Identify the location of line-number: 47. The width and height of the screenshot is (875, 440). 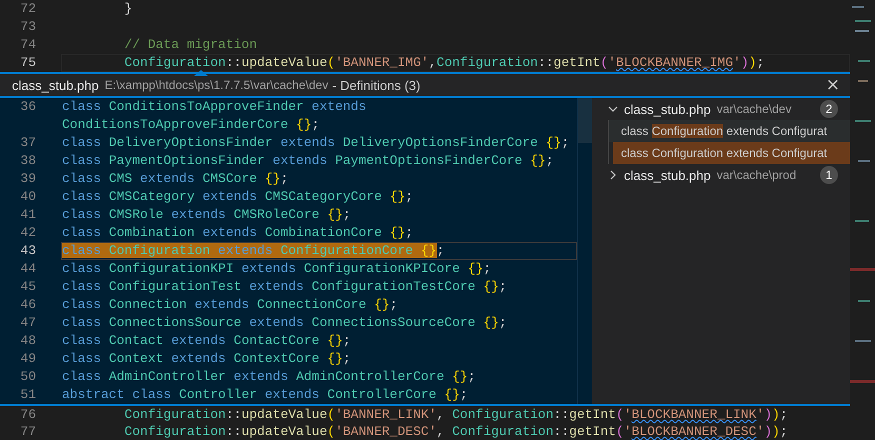
(28, 322).